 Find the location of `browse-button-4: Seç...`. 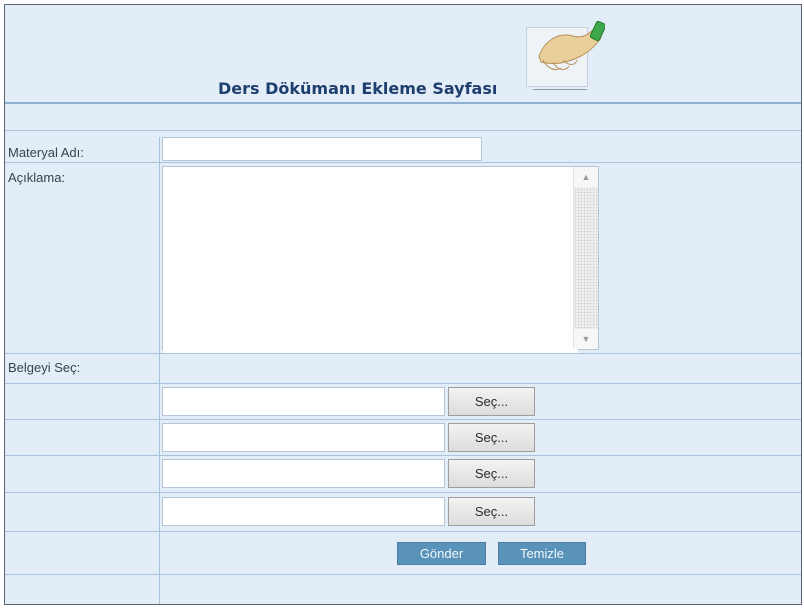

browse-button-4: Seç... is located at coordinates (491, 511).